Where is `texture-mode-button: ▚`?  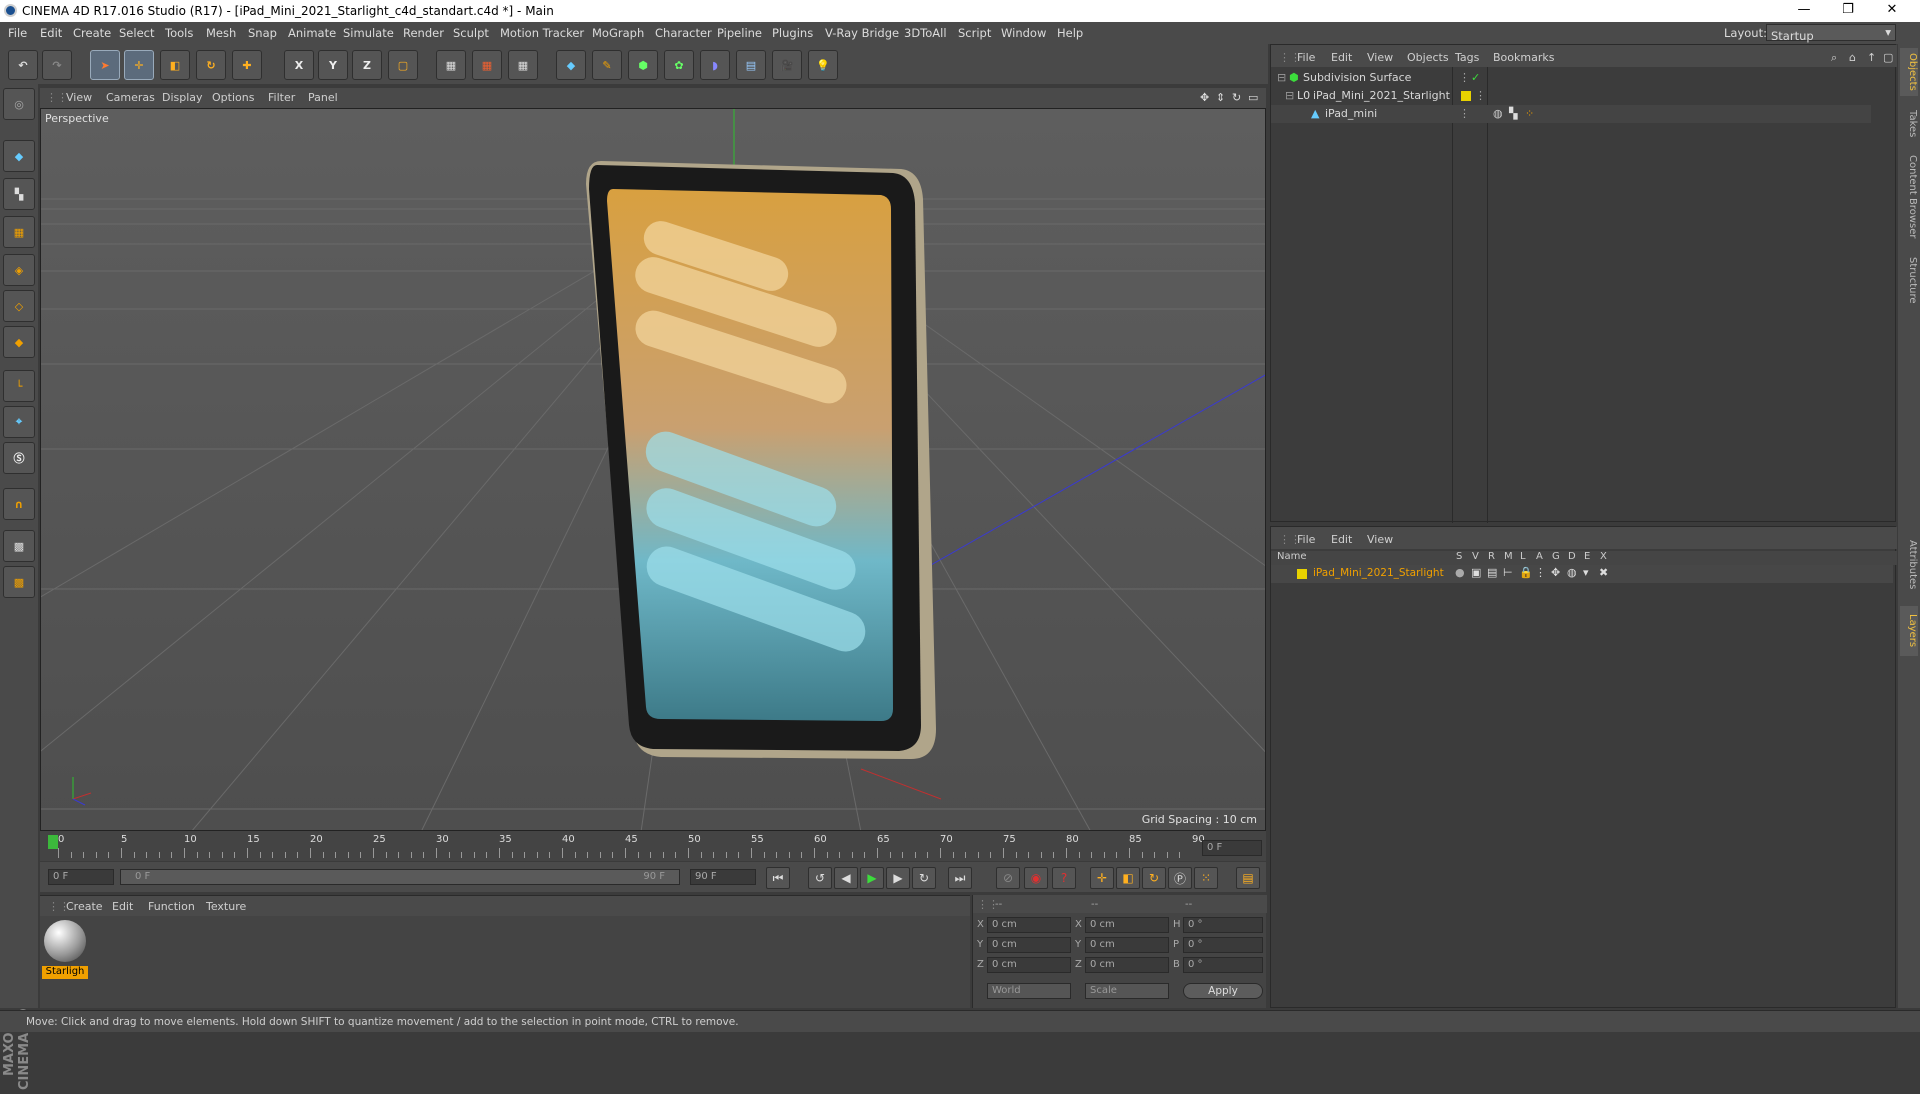
texture-mode-button: ▚ is located at coordinates (19, 194).